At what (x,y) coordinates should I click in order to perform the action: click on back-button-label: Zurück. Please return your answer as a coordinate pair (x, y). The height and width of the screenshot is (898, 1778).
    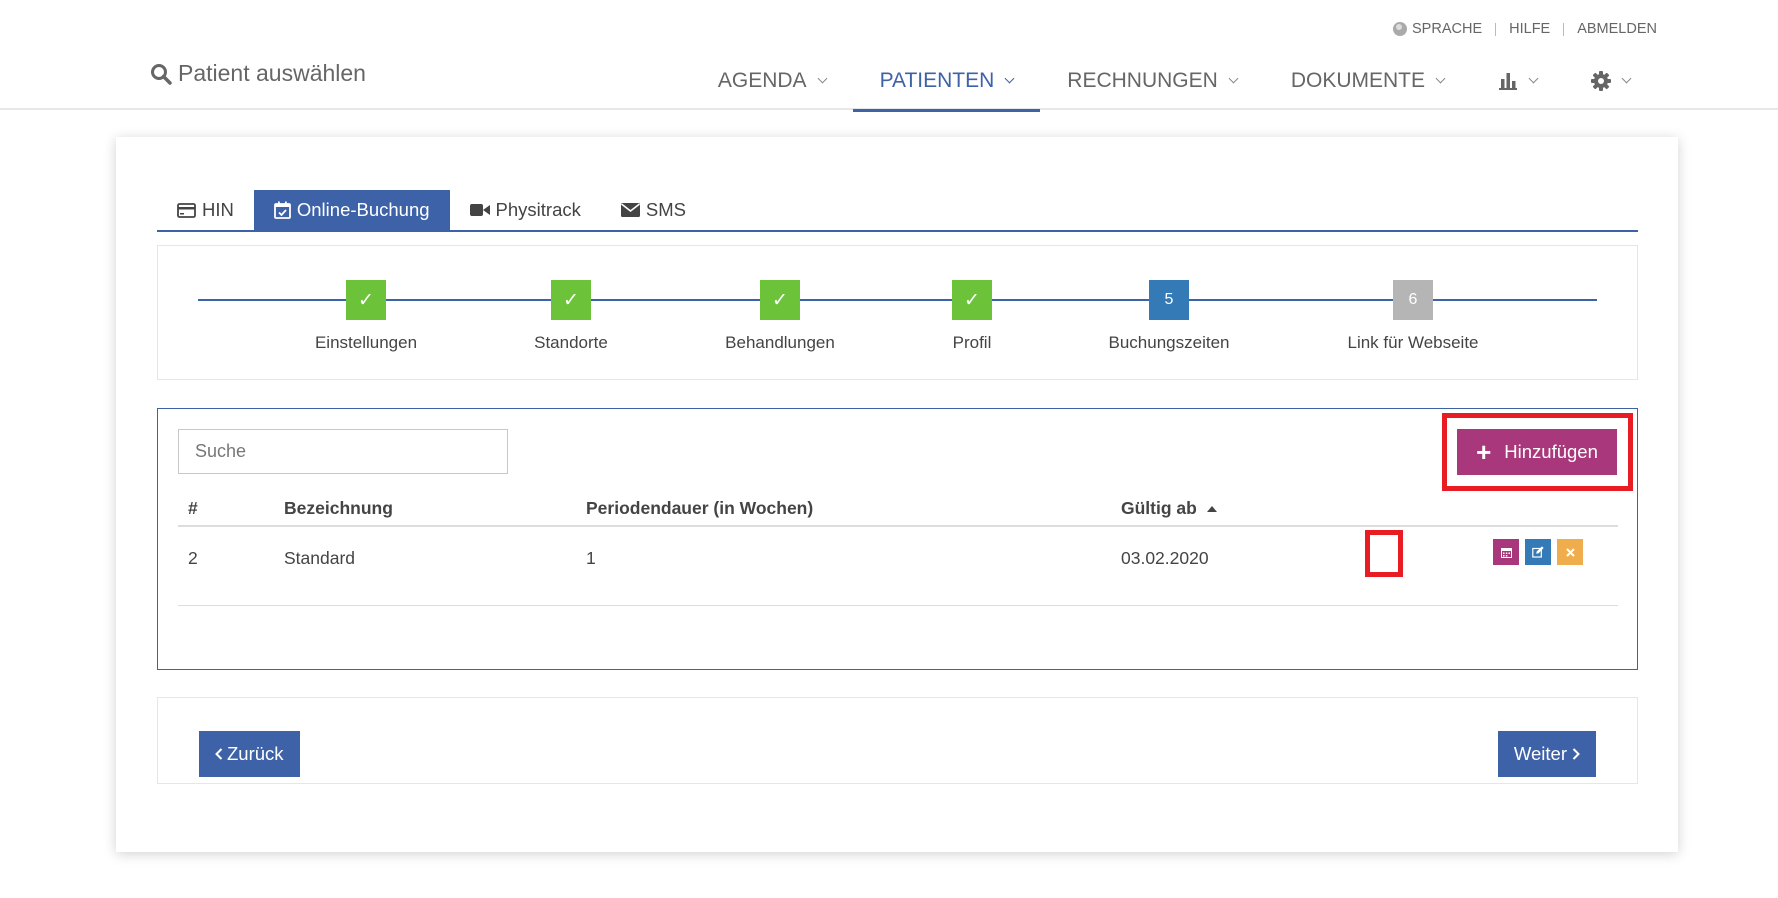
    Looking at the image, I should click on (255, 753).